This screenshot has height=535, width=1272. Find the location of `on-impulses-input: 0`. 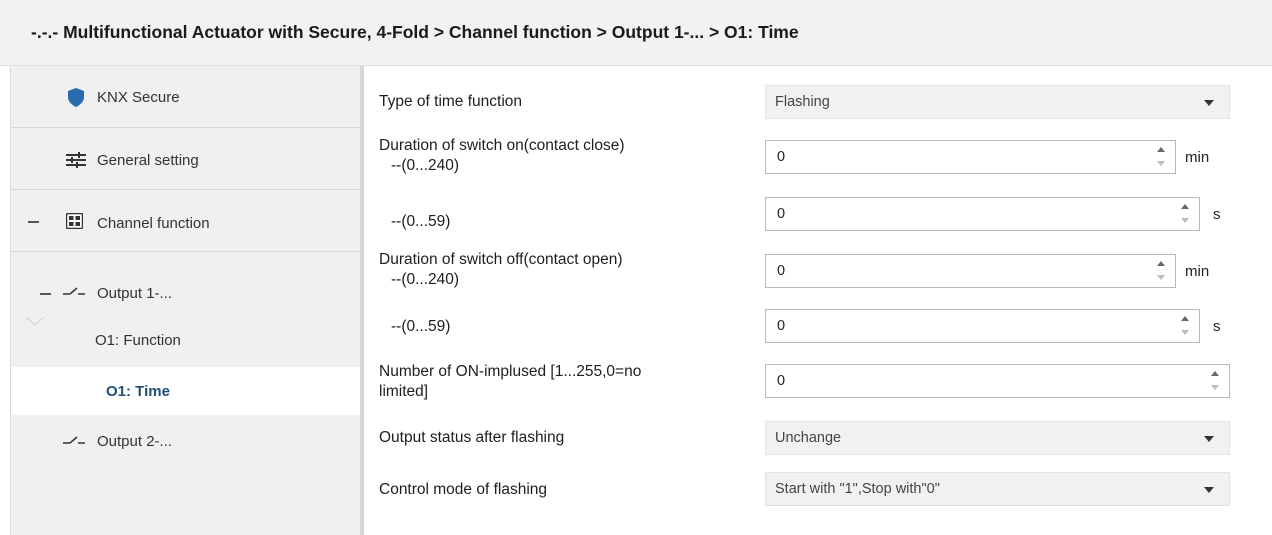

on-impulses-input: 0 is located at coordinates (997, 381).